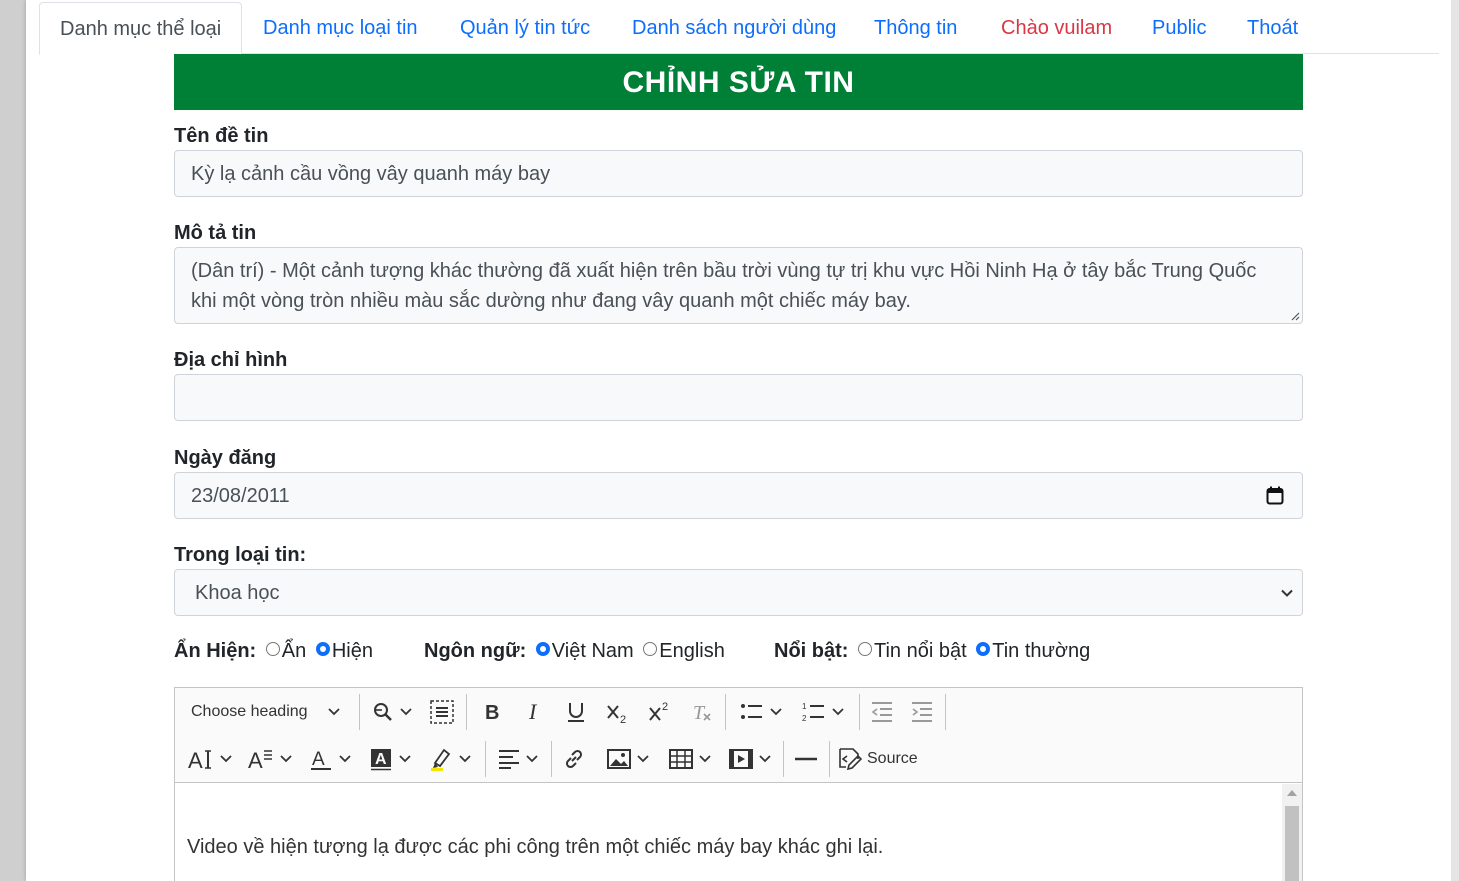  I want to click on remove-format-button: T, so click(702, 712).